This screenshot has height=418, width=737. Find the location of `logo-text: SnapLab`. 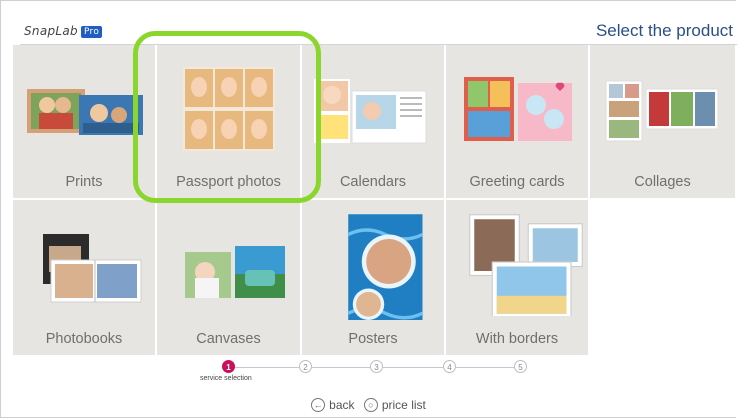

logo-text: SnapLab is located at coordinates (51, 31).